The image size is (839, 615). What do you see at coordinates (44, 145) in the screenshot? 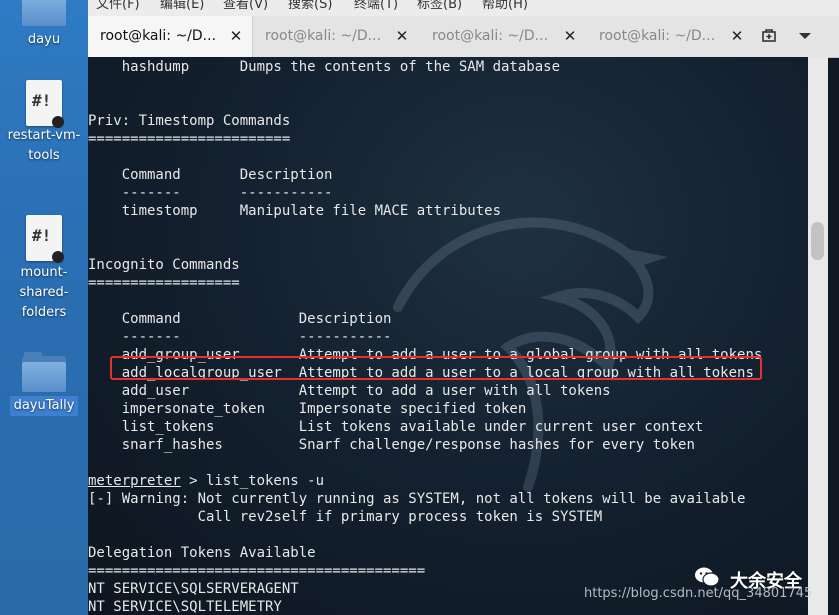
I see `desktop-item-label: restart-vm- tools` at bounding box center [44, 145].